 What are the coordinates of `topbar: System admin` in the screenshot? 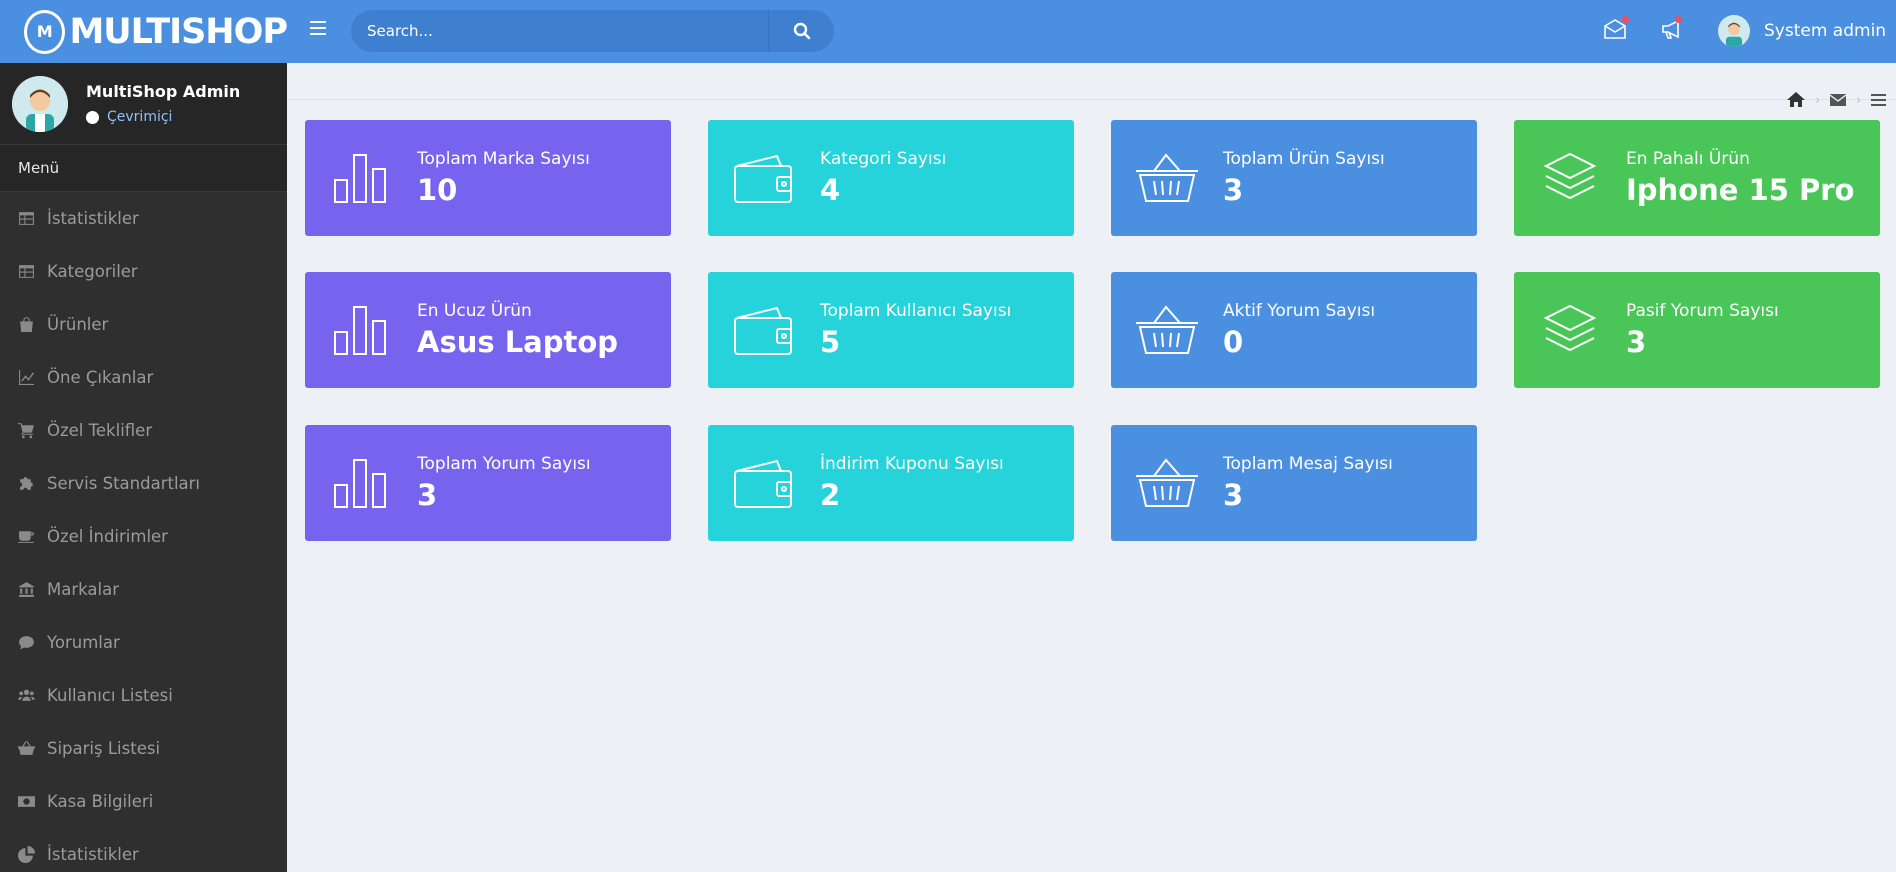 It's located at (1091, 31).